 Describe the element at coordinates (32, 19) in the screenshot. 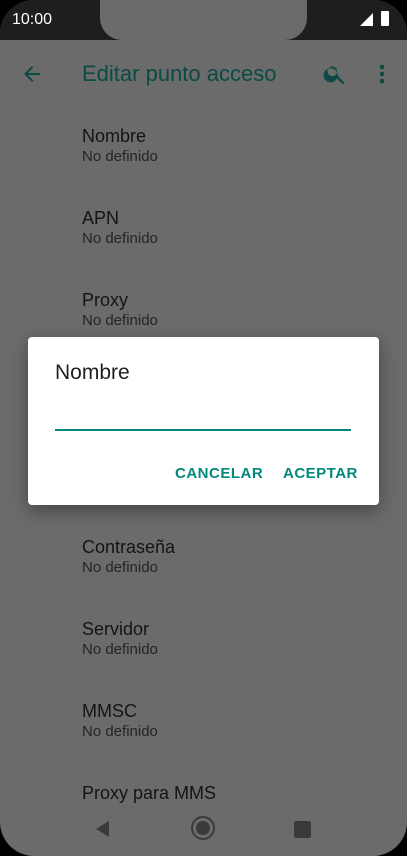

I see `status-time: 10:00` at that location.